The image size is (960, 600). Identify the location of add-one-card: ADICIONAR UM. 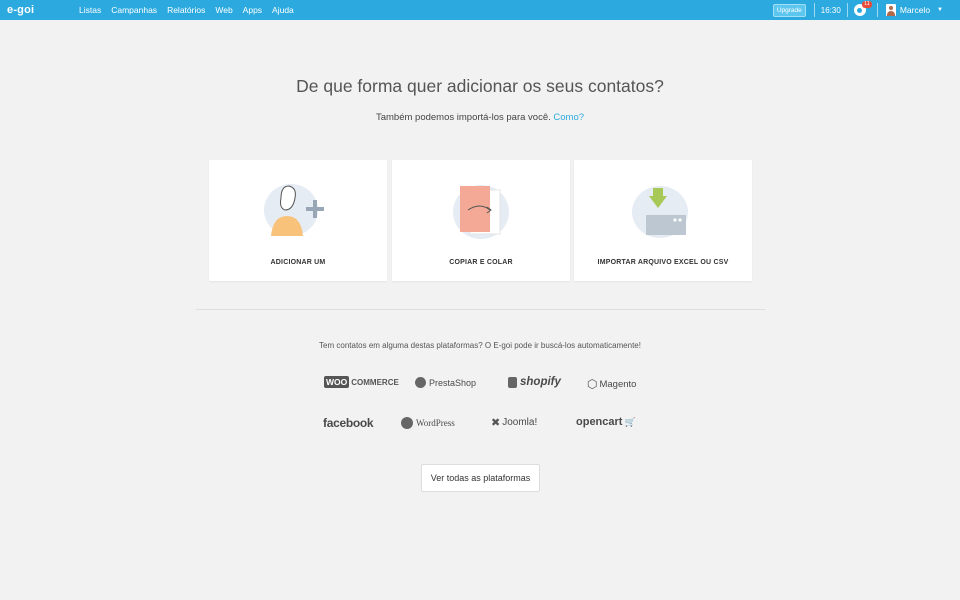
(298, 220).